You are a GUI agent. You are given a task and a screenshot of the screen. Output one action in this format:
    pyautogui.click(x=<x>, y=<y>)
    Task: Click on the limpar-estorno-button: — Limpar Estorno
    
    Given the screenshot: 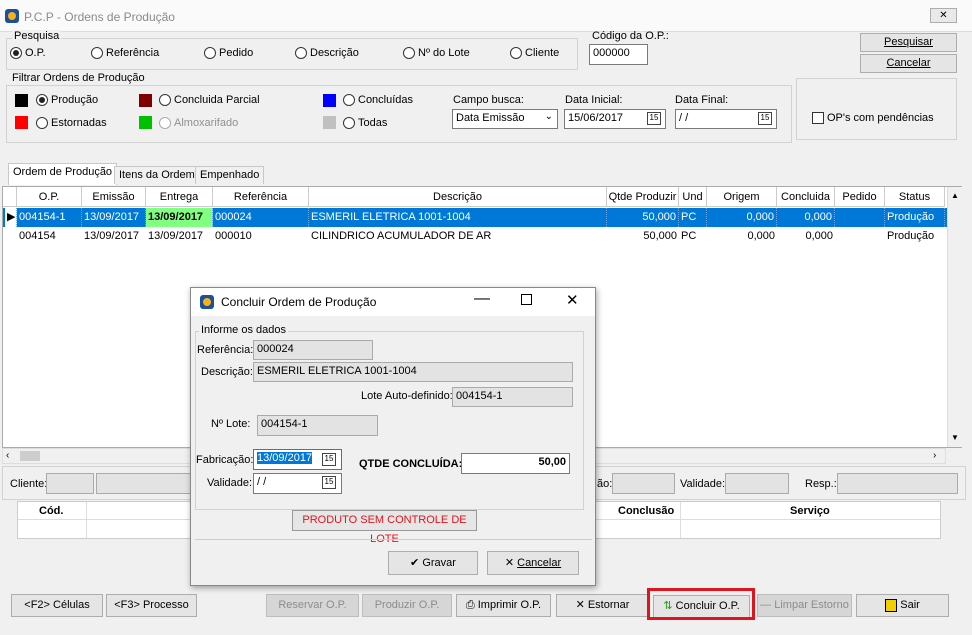 What is the action you would take?
    pyautogui.click(x=804, y=605)
    